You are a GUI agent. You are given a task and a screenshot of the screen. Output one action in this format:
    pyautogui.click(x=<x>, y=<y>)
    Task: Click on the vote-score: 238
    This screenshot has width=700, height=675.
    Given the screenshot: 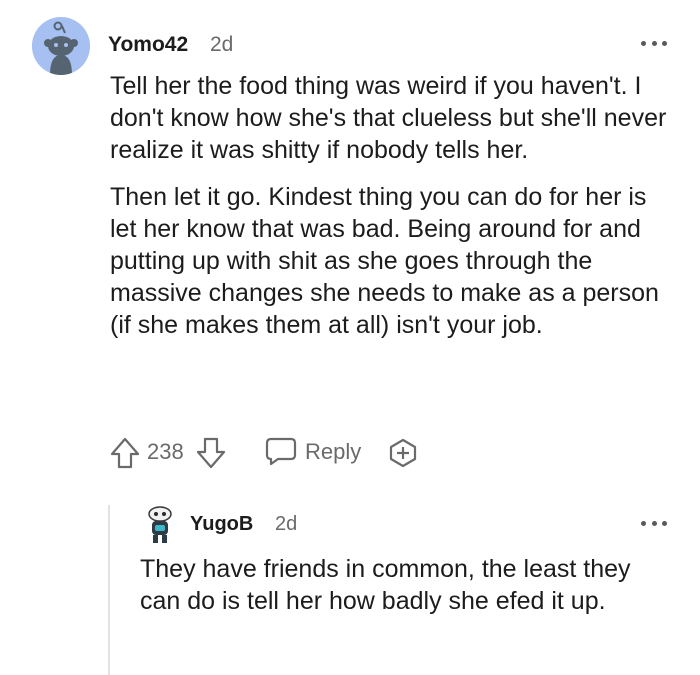 What is the action you would take?
    pyautogui.click(x=165, y=451)
    